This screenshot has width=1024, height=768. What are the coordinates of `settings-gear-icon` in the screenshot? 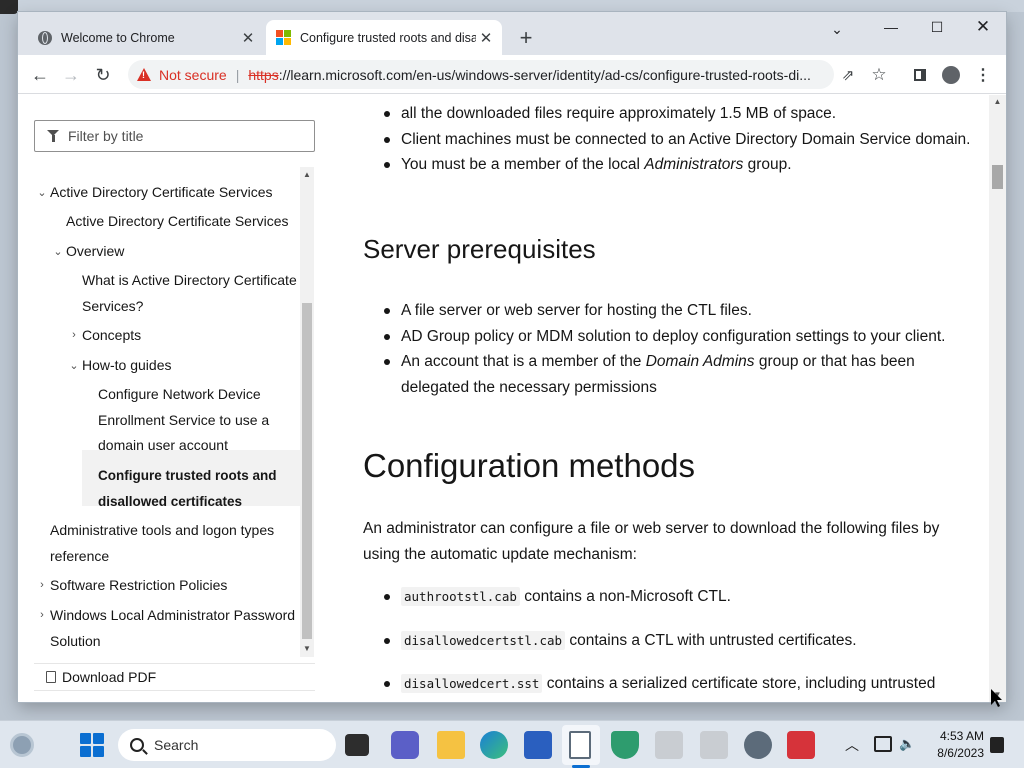 It's located at (758, 745).